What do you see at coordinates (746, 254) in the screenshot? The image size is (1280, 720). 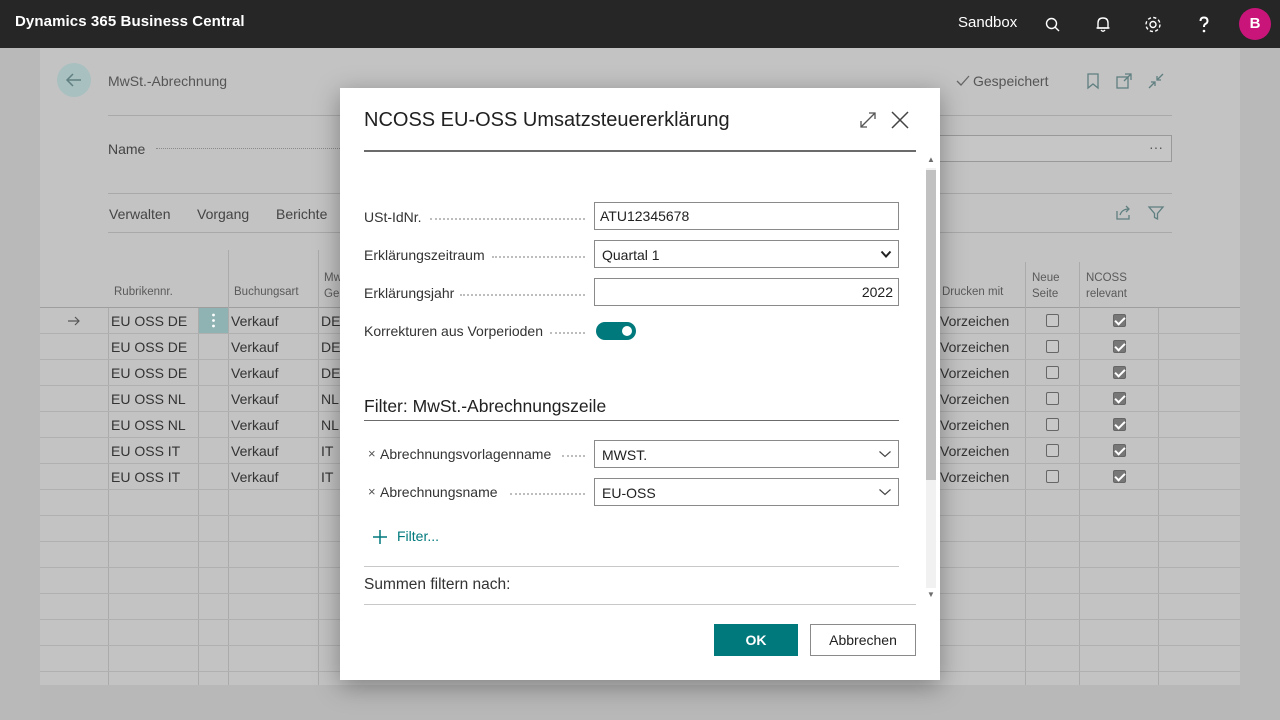 I see `erklaerungszeitraum-select: Quartal 1` at bounding box center [746, 254].